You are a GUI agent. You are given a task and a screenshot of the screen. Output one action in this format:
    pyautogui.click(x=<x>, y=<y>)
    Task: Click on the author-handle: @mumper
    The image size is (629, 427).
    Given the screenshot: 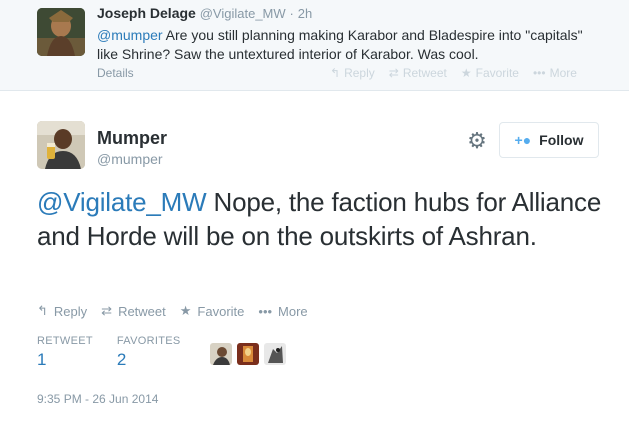 What is the action you would take?
    pyautogui.click(x=130, y=159)
    